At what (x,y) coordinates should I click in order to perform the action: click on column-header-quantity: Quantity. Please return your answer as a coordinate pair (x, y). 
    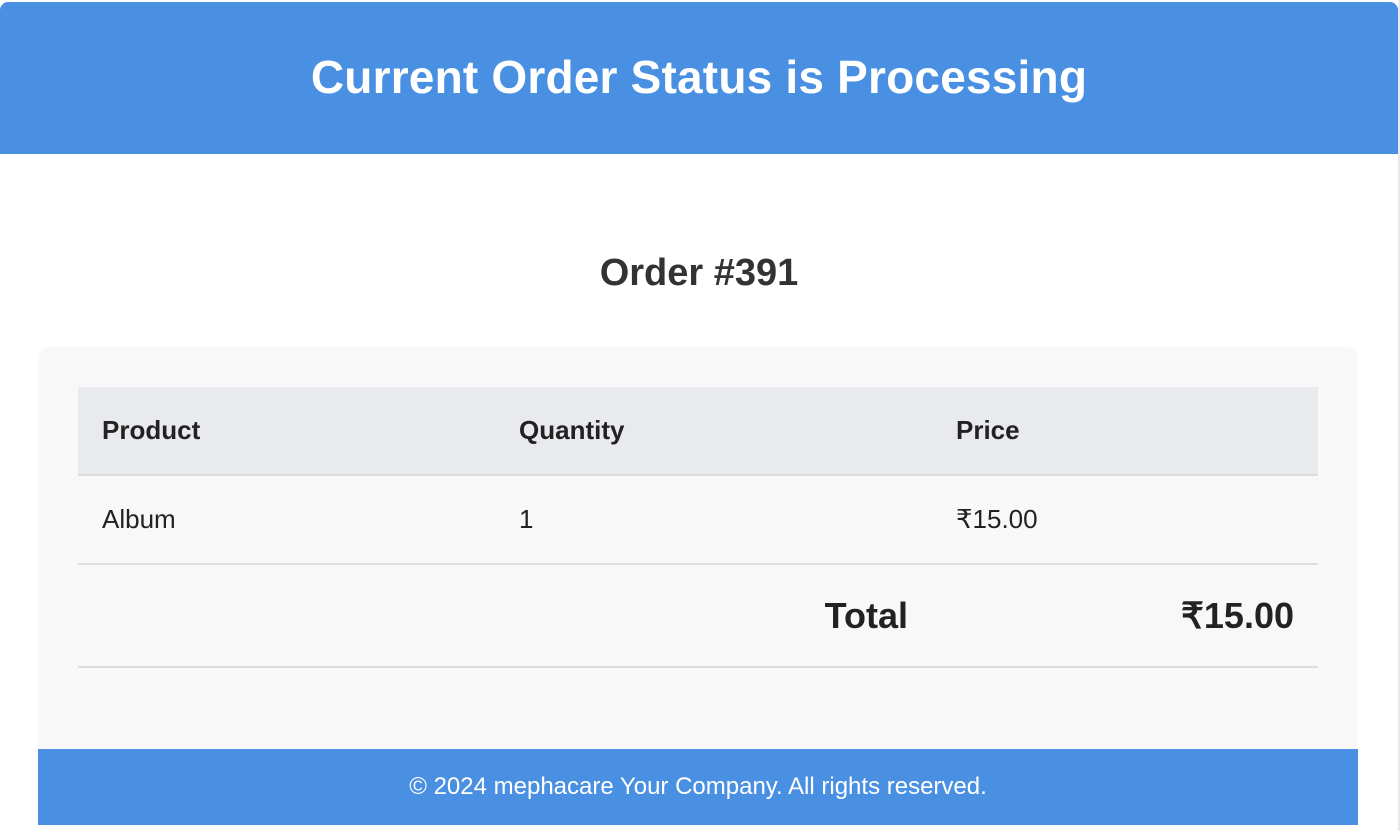
    Looking at the image, I should click on (713, 431).